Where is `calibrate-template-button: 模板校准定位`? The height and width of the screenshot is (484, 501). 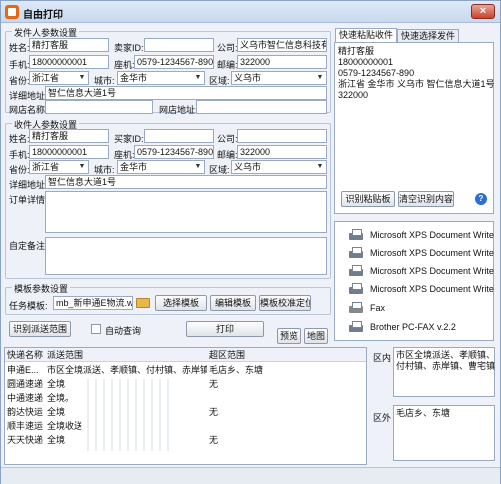 calibrate-template-button: 模板校准定位 is located at coordinates (285, 303).